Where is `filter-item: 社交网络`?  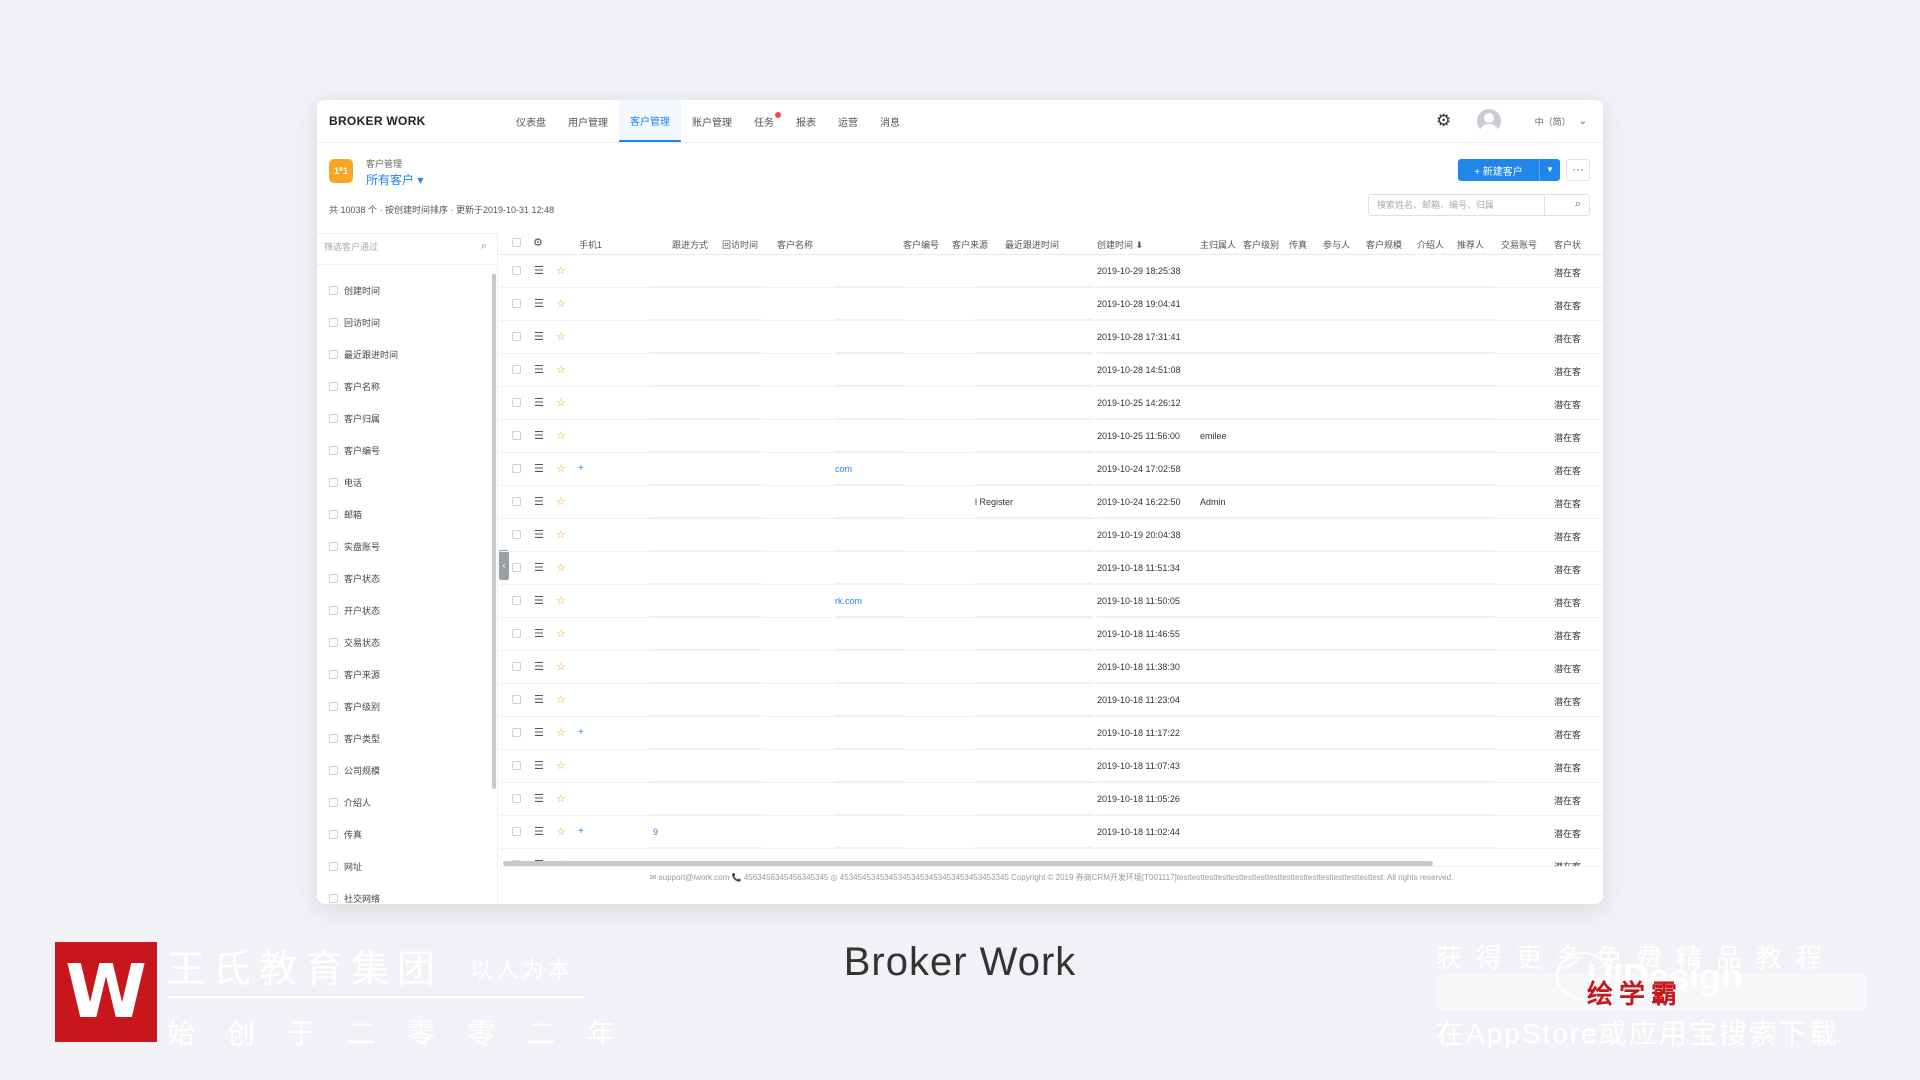 filter-item: 社交网络 is located at coordinates (407, 893).